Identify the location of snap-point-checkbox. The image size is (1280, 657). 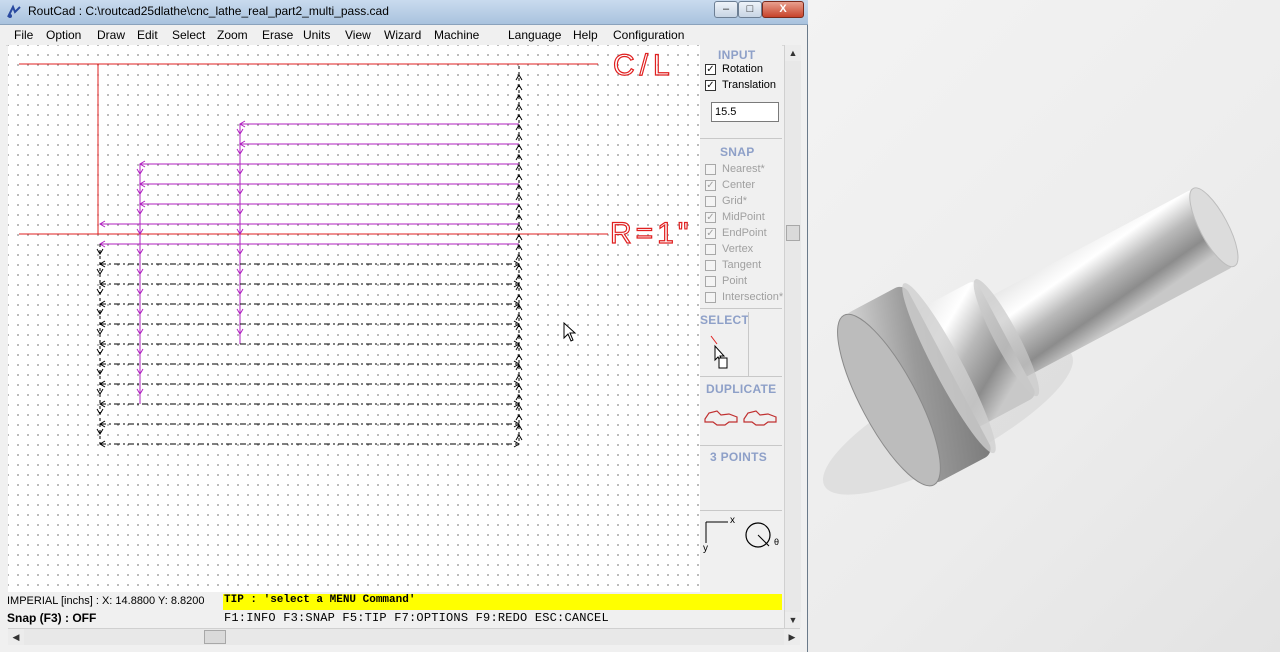
(710, 281).